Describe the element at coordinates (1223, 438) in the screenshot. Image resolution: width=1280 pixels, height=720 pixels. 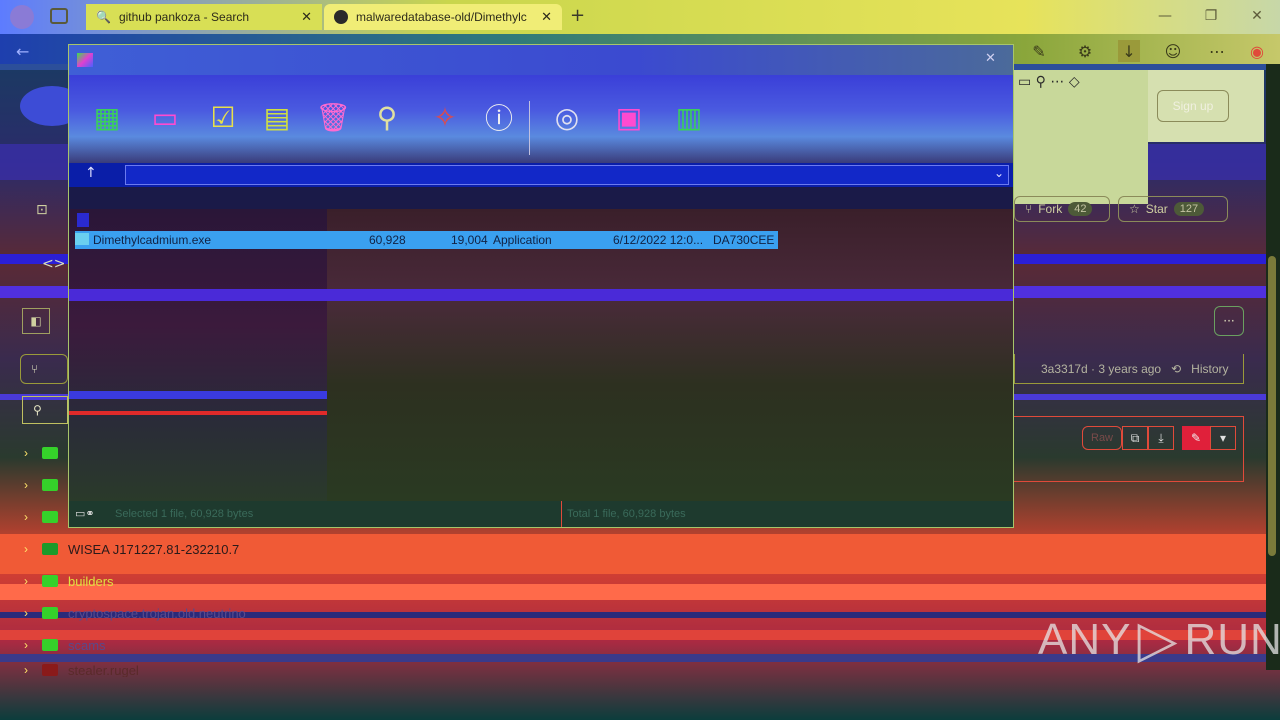
I see `chevron-down-icon: ▾` at that location.